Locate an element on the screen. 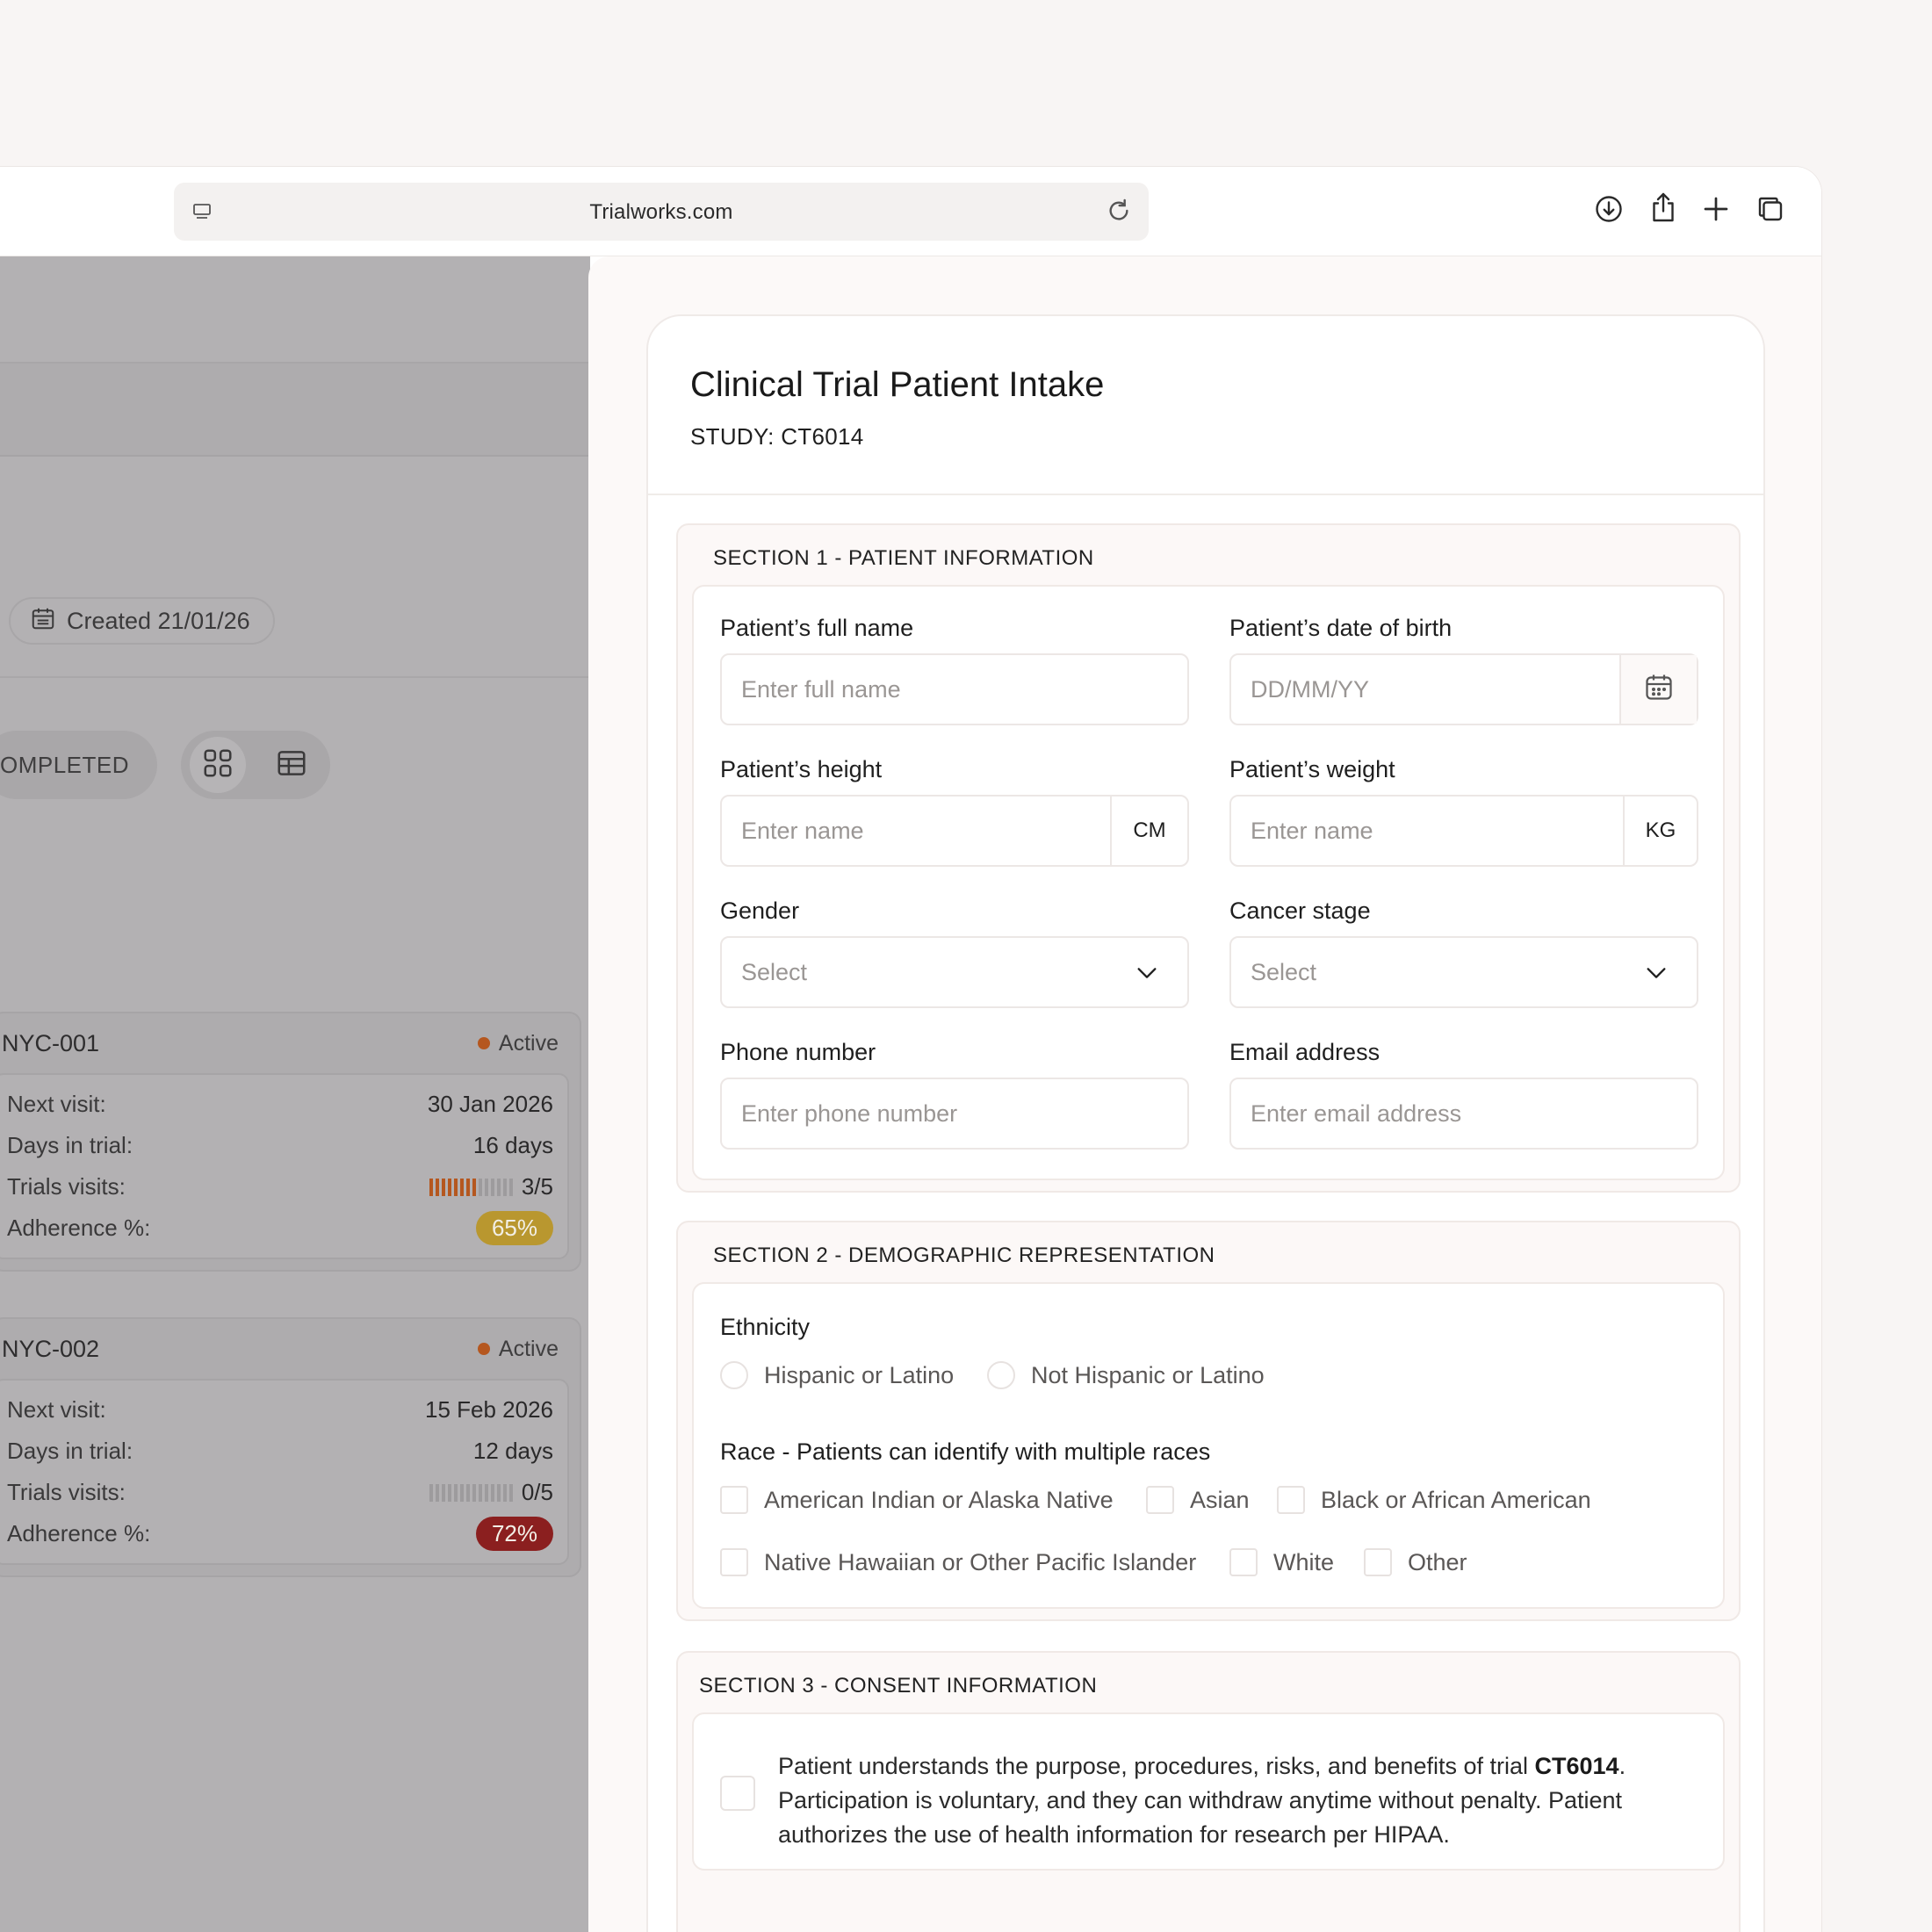 The image size is (1932, 1932). race-option-american-indian: American Indian or Alaska Native is located at coordinates (917, 1500).